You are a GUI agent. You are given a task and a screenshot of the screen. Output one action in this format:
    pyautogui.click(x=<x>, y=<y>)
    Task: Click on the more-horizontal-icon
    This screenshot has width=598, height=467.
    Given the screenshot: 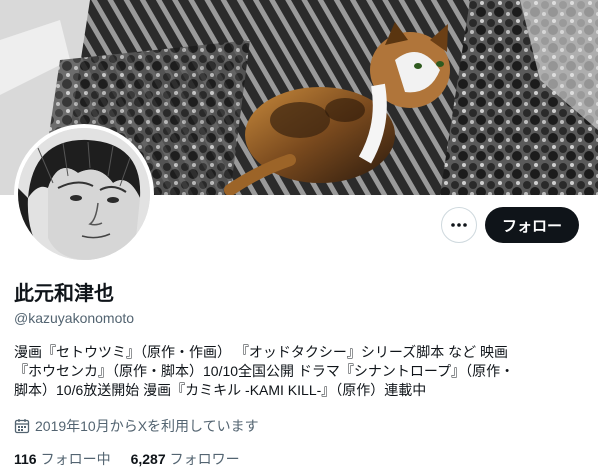 What is the action you would take?
    pyautogui.click(x=459, y=225)
    